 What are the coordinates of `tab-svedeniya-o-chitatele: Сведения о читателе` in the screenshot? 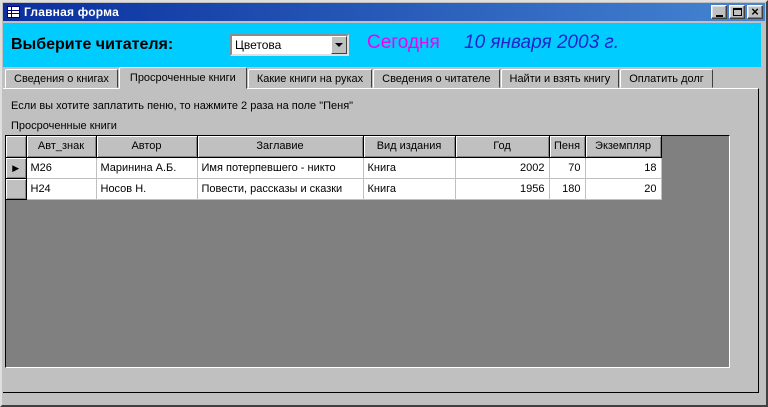 It's located at (436, 78).